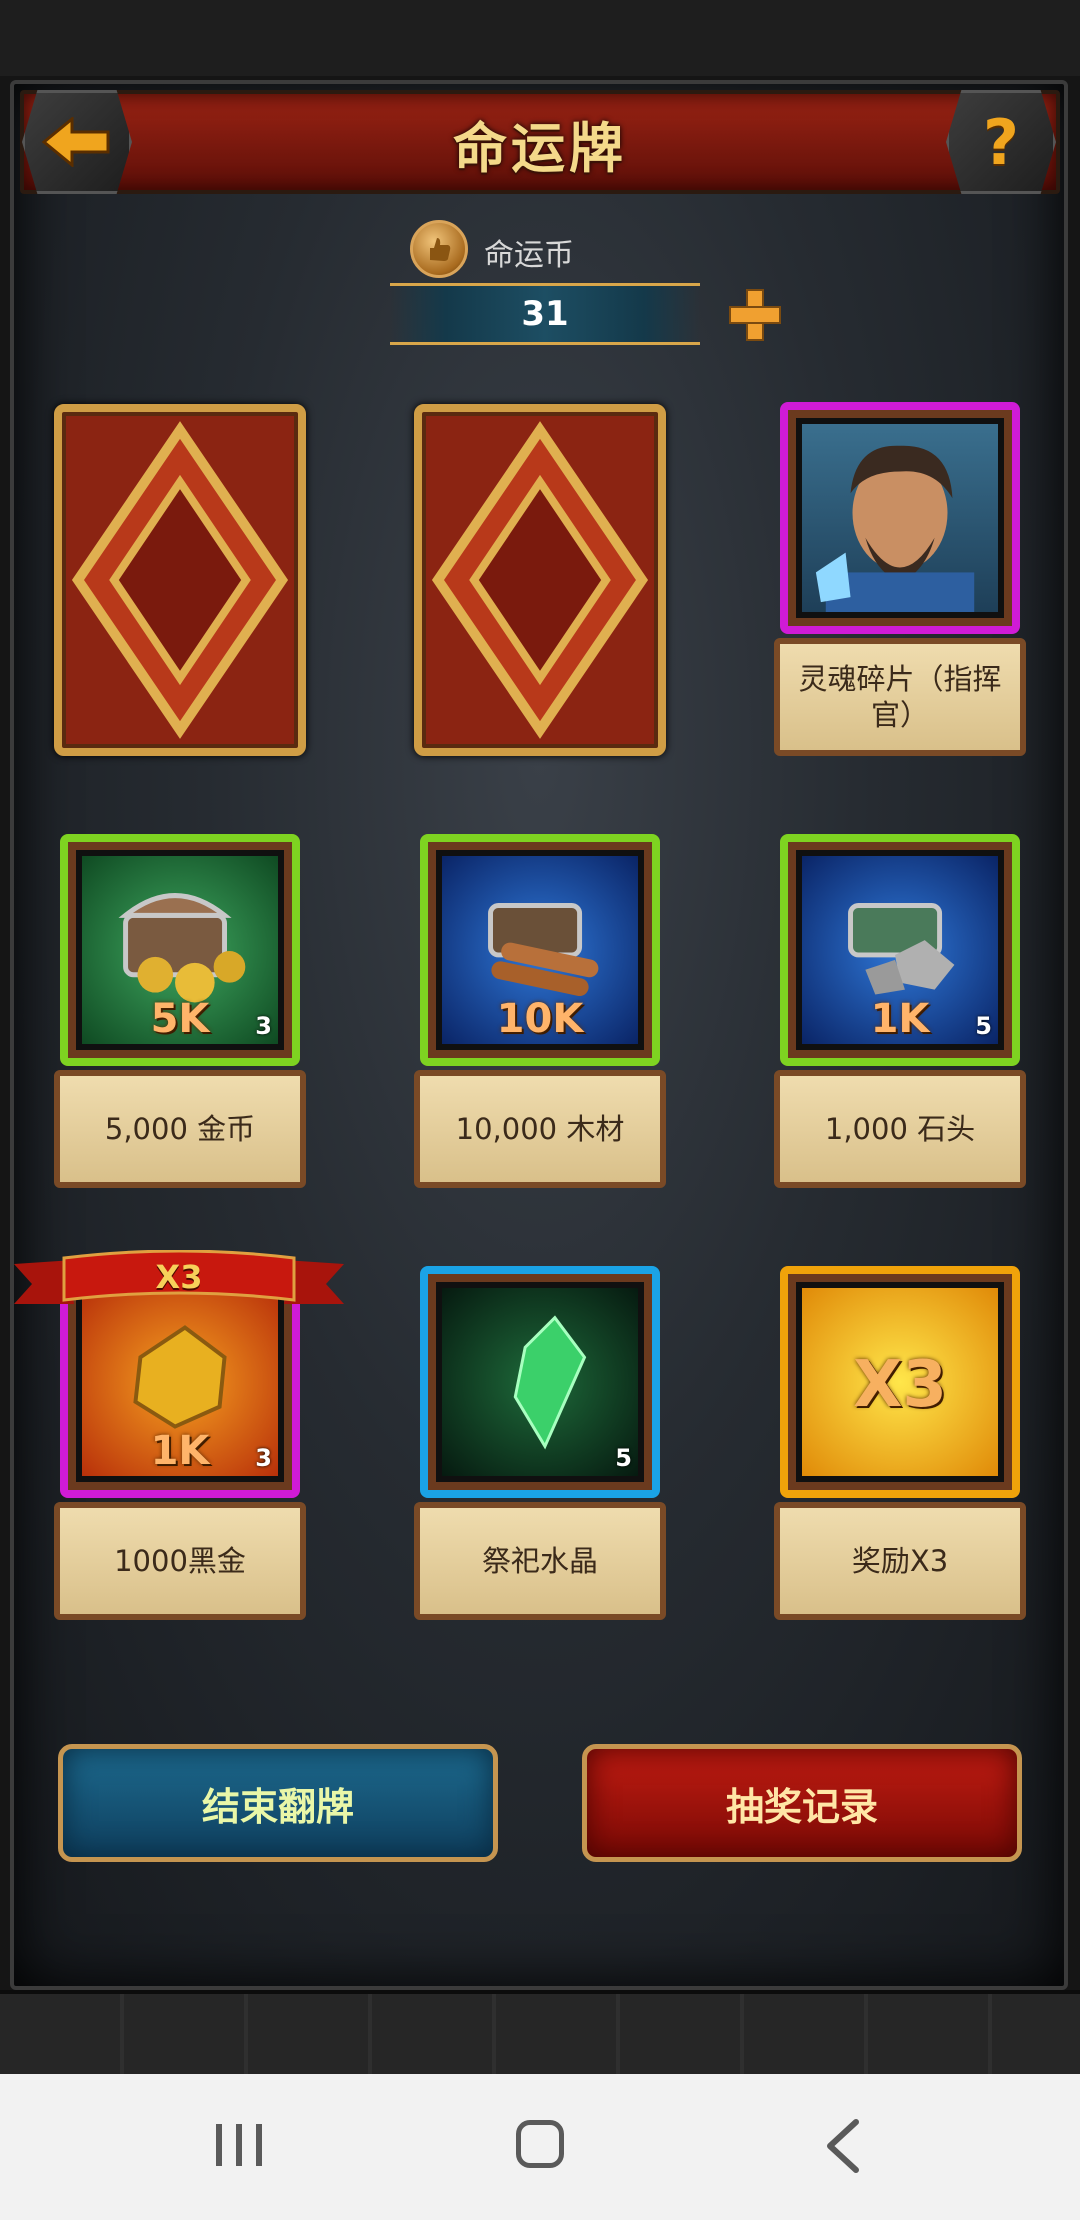  Describe the element at coordinates (239, 2145) in the screenshot. I see `recent-apps-icon` at that location.